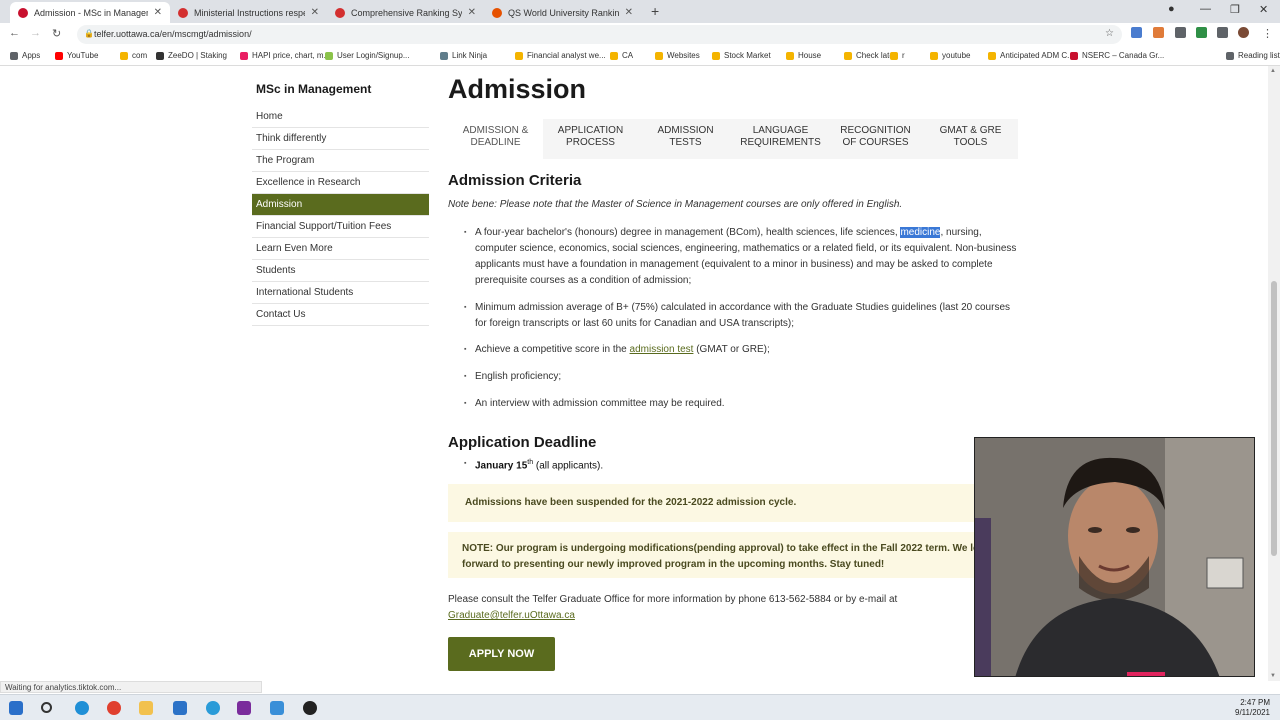 Image resolution: width=1280 pixels, height=720 pixels. I want to click on tab-title: Ministerial Instructions respecting, so click(249, 12).